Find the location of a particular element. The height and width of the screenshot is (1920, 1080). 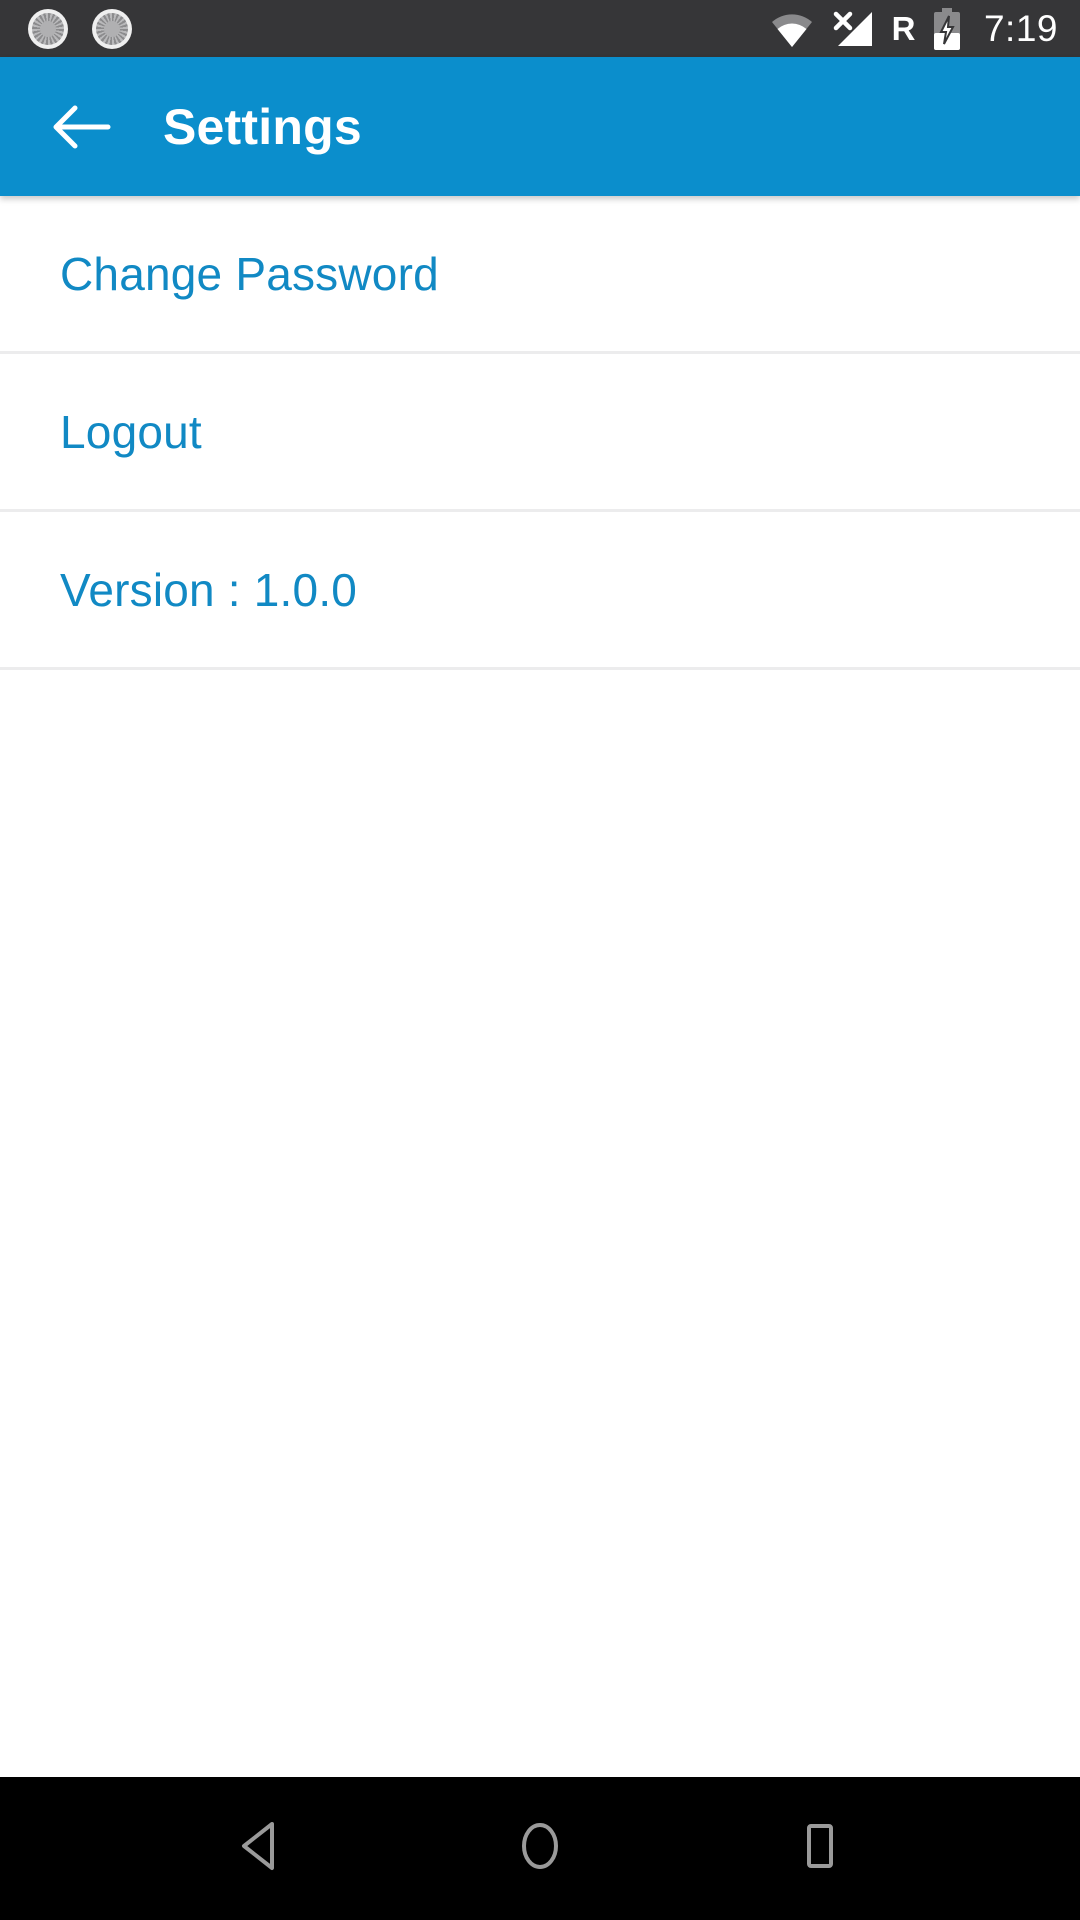

nav-home-button is located at coordinates (540, 1849).